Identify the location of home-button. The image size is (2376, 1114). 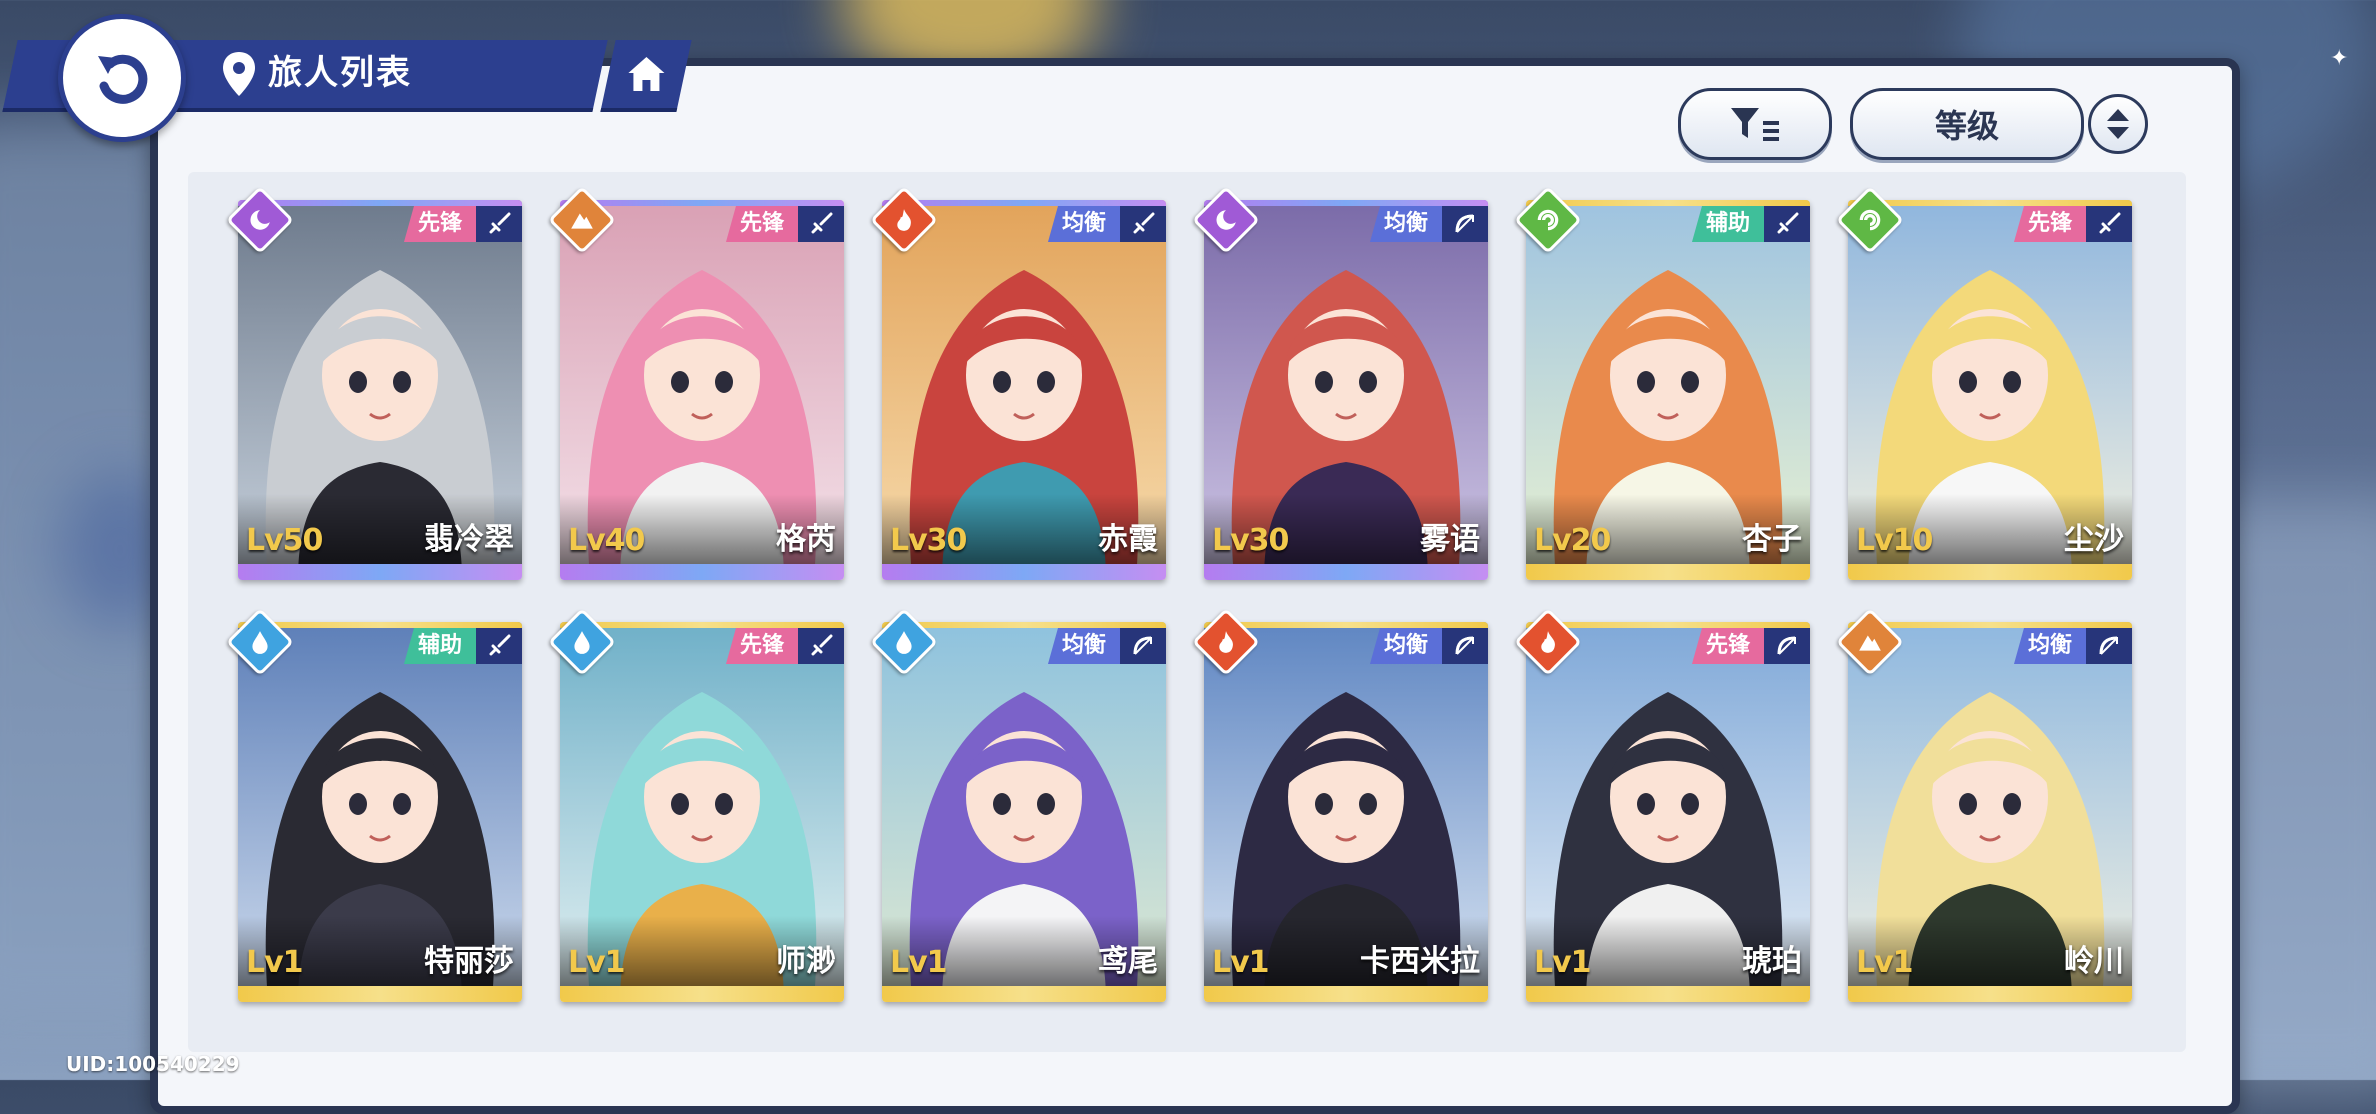
(646, 76).